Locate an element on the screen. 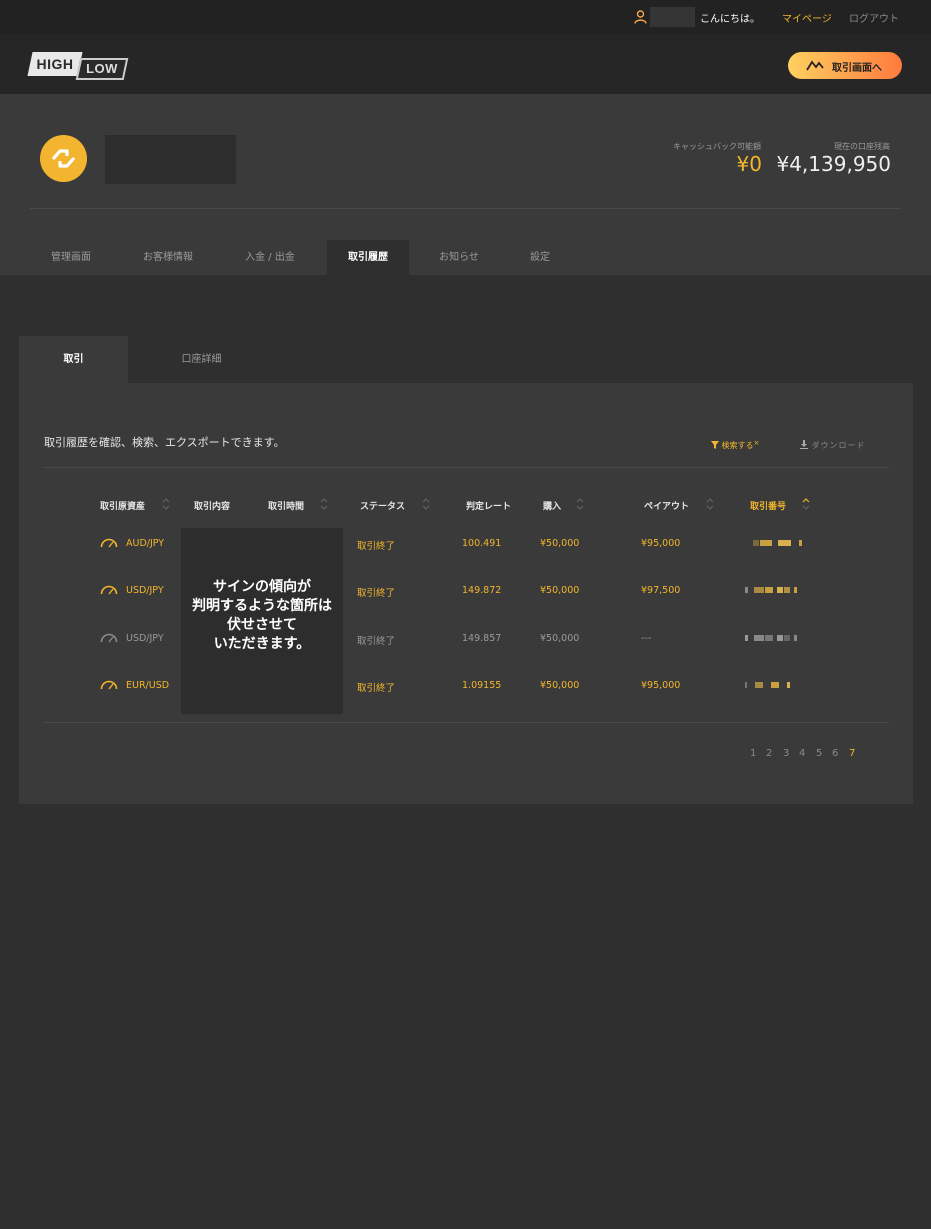 The height and width of the screenshot is (1229, 931). trade-screen-button: 取引画面へ is located at coordinates (845, 65).